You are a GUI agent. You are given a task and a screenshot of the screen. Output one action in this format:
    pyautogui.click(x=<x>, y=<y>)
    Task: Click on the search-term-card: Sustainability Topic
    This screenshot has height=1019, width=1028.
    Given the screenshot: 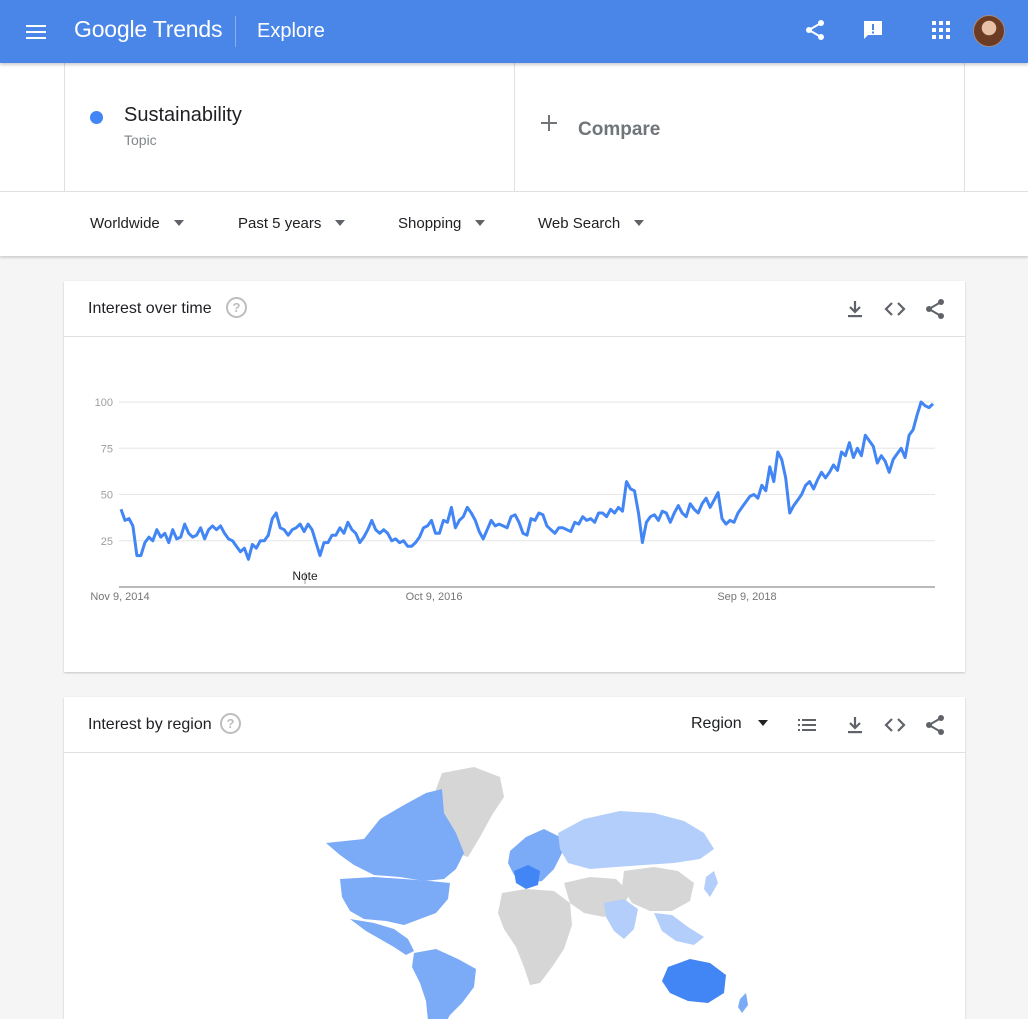 What is the action you would take?
    pyautogui.click(x=289, y=127)
    